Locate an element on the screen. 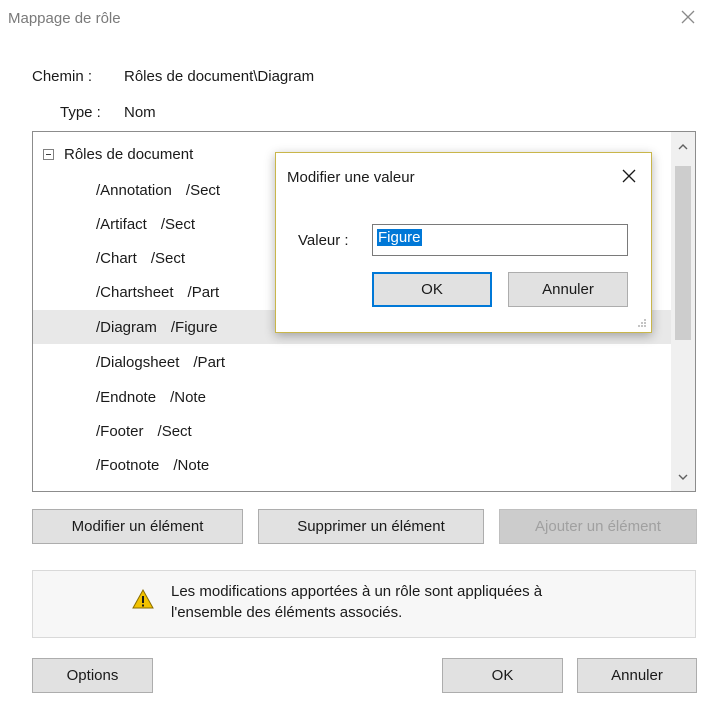 The width and height of the screenshot is (709, 707). value-label: Valeur : is located at coordinates (323, 240).